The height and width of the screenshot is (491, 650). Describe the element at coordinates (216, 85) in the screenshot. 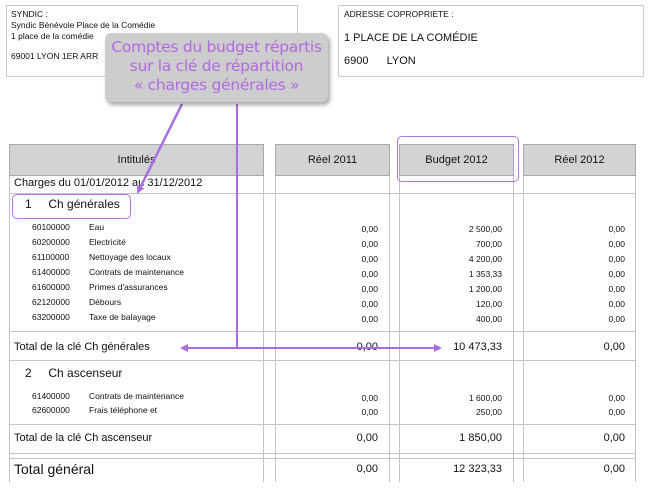

I see `annotation-line-3: « charges générales »` at that location.